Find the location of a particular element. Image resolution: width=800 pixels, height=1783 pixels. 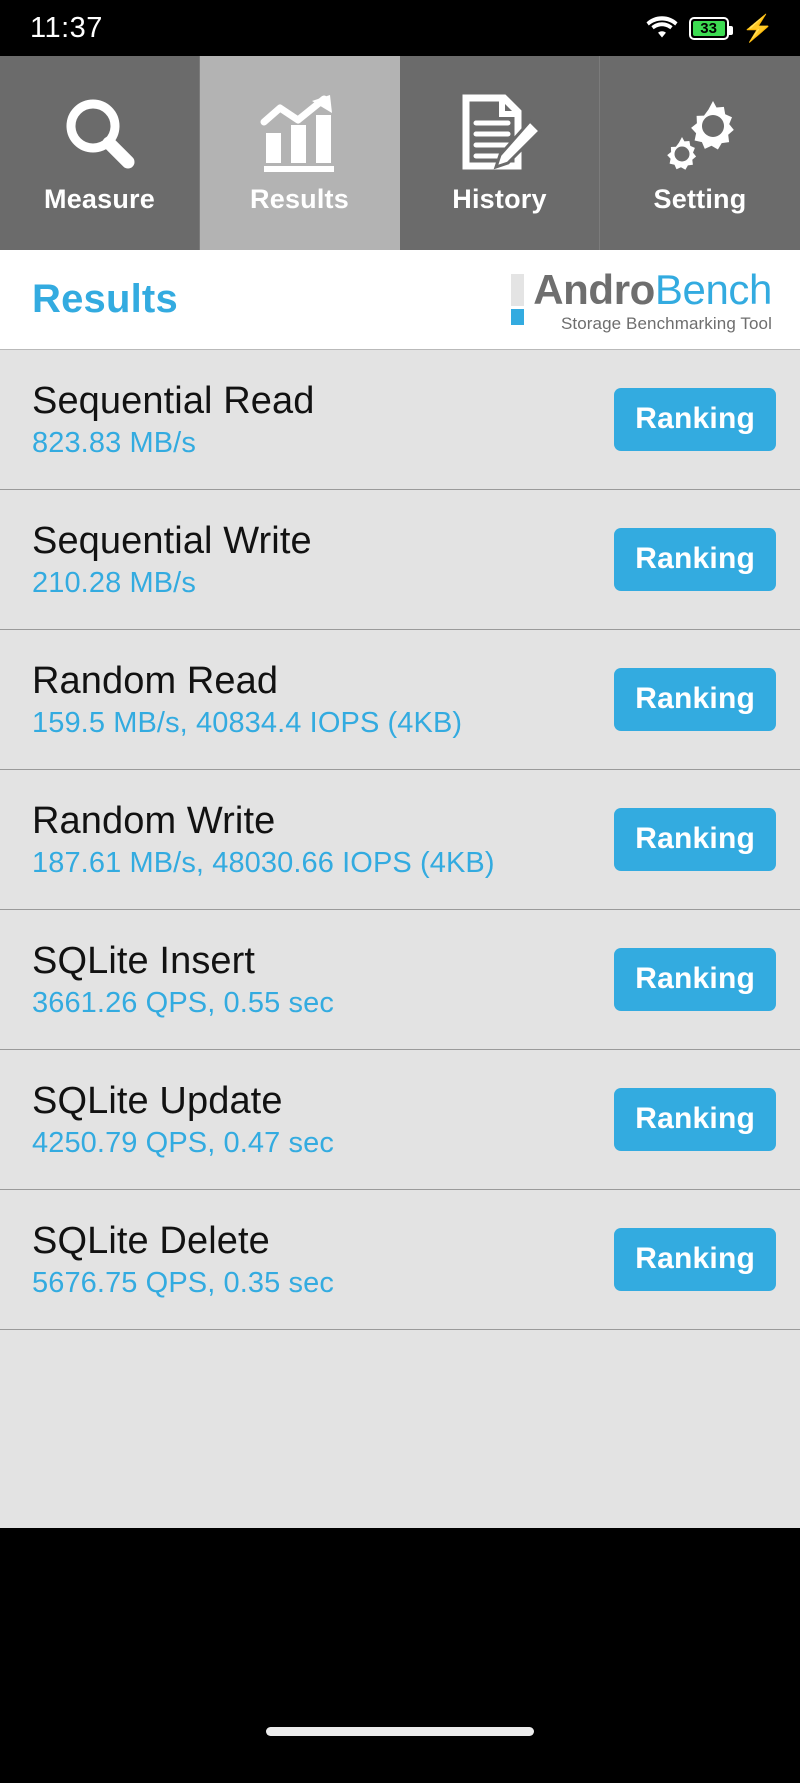

tab-history-label: History is located at coordinates (499, 198).